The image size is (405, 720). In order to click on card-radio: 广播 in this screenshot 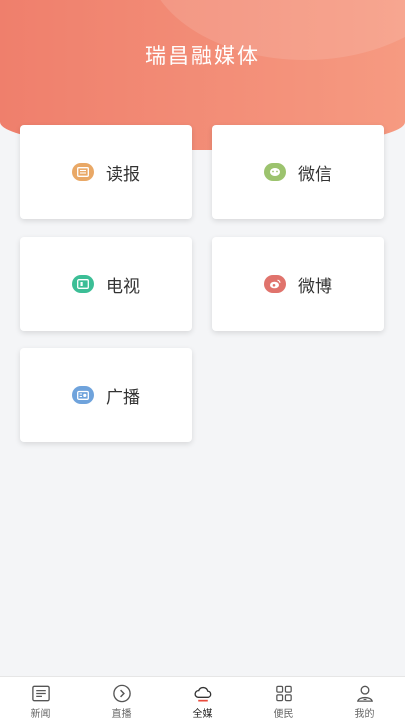, I will do `click(106, 395)`.